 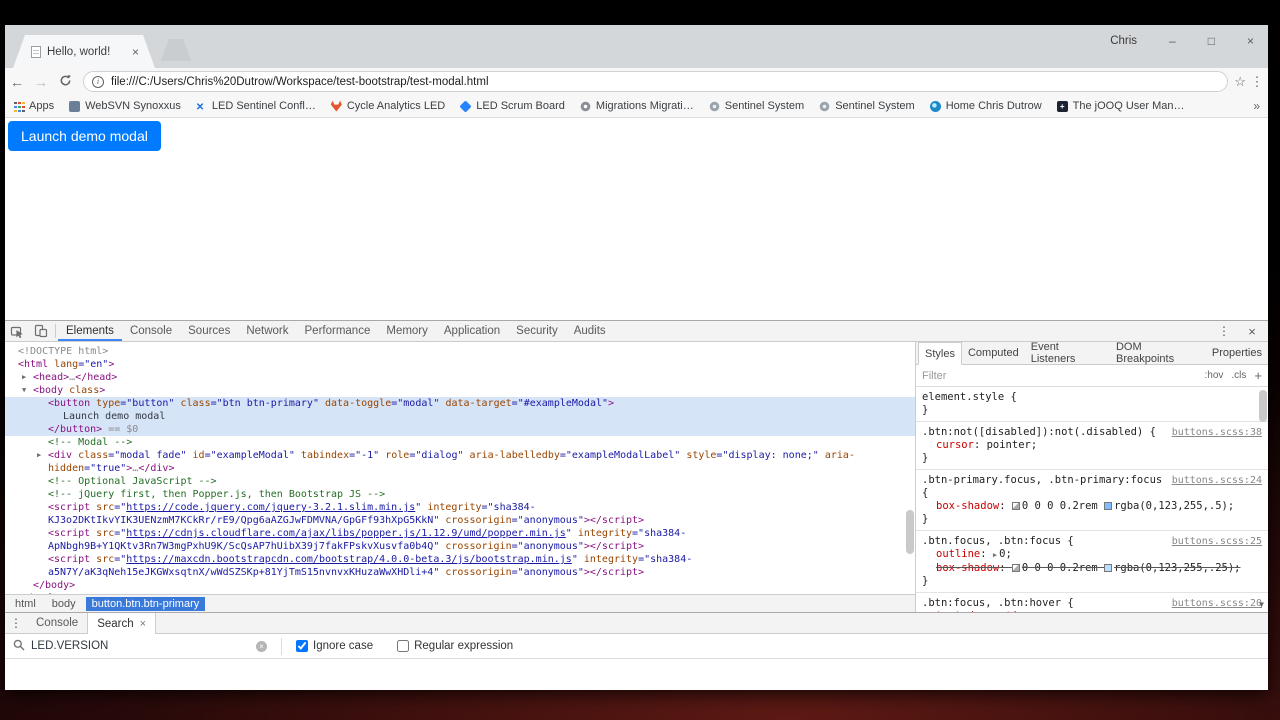 I want to click on stylesheet-link: buttons.scss:38, so click(x=1217, y=432).